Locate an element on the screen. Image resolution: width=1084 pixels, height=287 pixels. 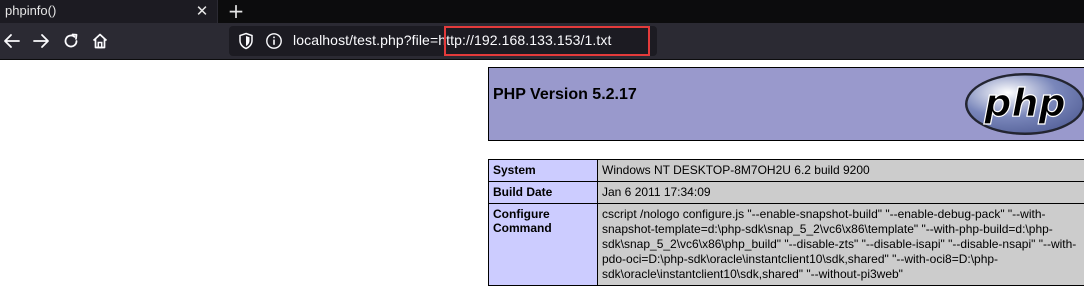
back-button is located at coordinates (12, 41).